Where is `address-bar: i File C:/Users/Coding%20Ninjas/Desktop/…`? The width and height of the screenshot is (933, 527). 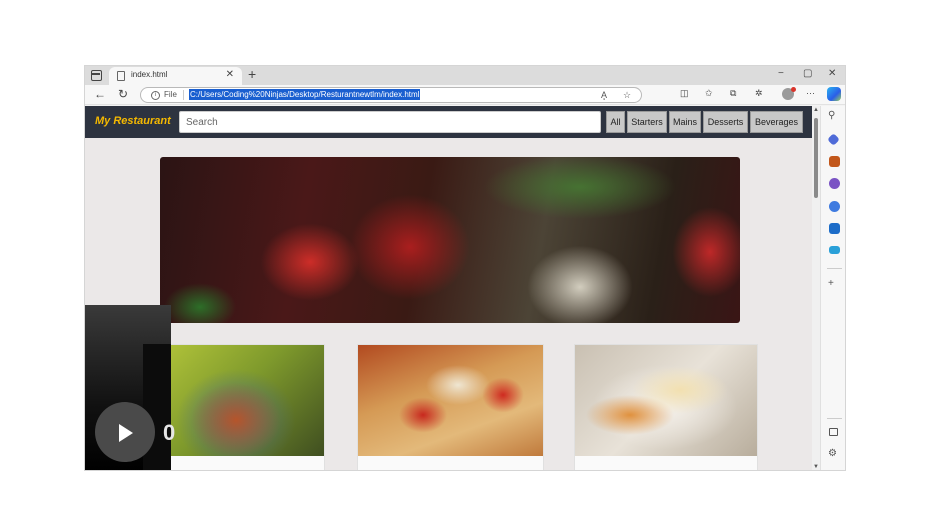 address-bar: i File C:/Users/Coding%20Ninjas/Desktop/… is located at coordinates (391, 95).